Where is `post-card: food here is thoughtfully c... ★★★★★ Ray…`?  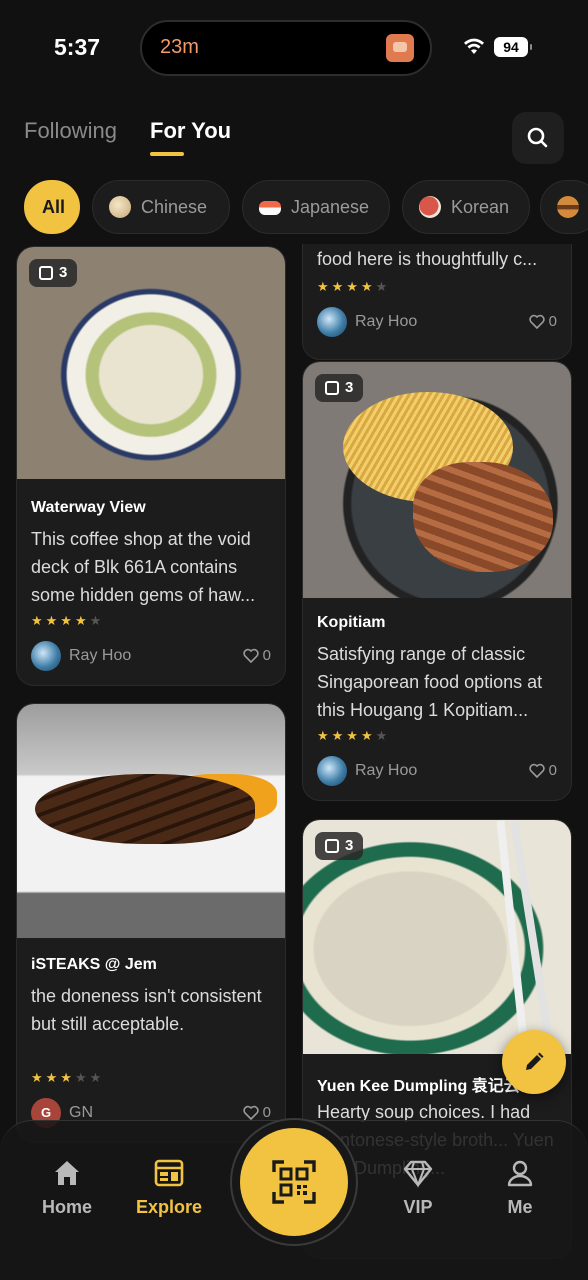
post-card: food here is thoughtfully c... ★★★★★ Ray… is located at coordinates (437, 302).